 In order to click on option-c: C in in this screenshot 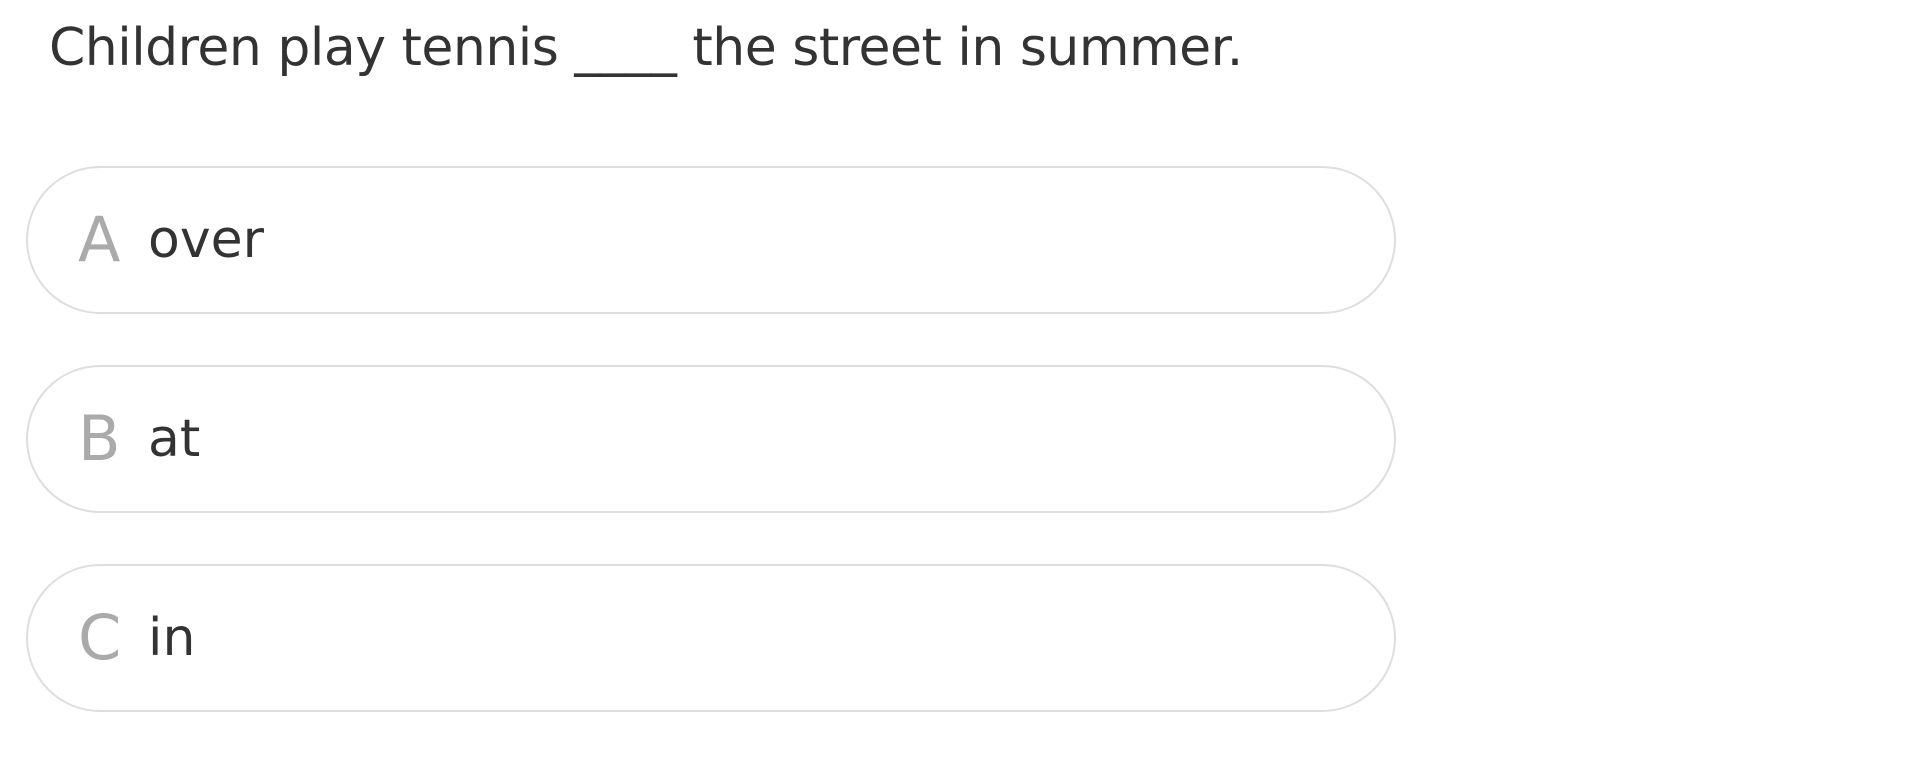, I will do `click(711, 638)`.